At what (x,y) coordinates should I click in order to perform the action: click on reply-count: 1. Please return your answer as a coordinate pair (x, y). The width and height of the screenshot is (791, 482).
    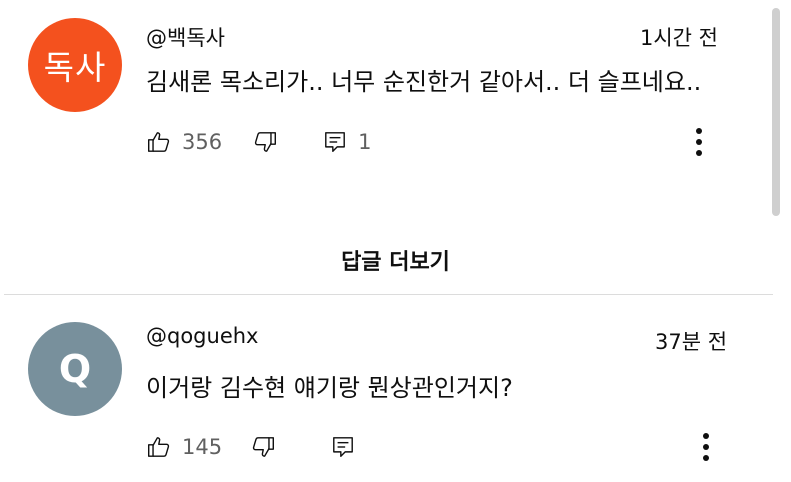
    Looking at the image, I should click on (365, 142).